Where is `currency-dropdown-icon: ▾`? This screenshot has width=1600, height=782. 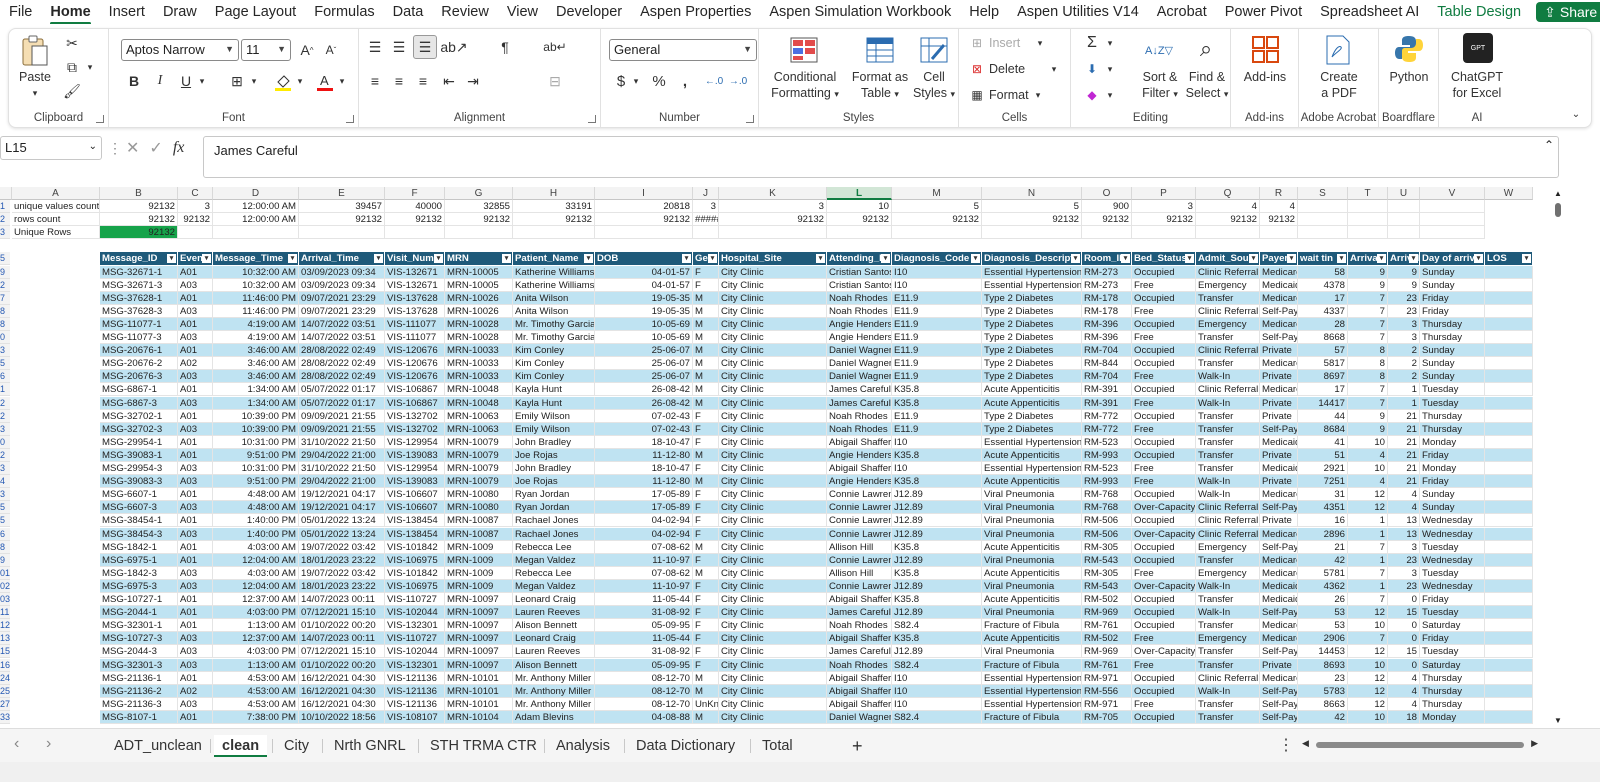
currency-dropdown-icon: ▾ is located at coordinates (636, 81).